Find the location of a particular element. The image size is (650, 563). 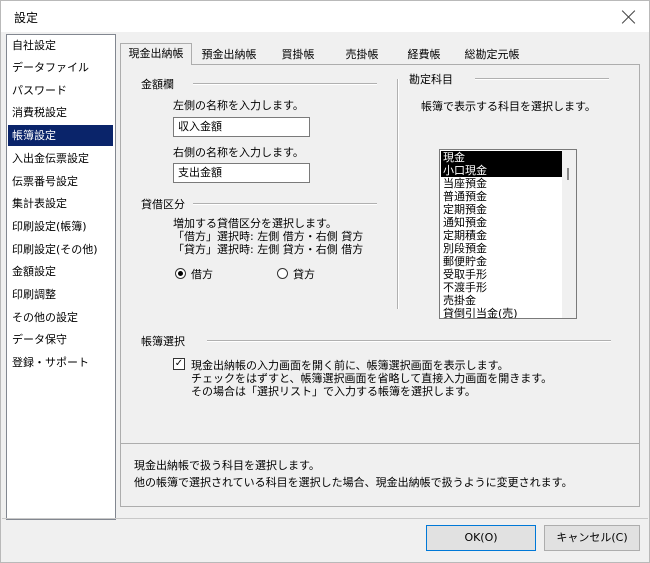

credit-radio-label: 貸方 is located at coordinates (304, 274).